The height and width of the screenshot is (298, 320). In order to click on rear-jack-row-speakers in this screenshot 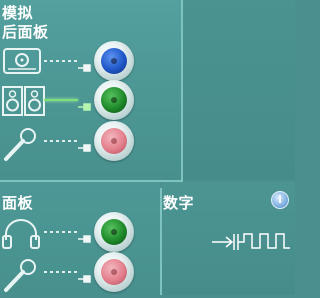, I will do `click(80, 100)`.